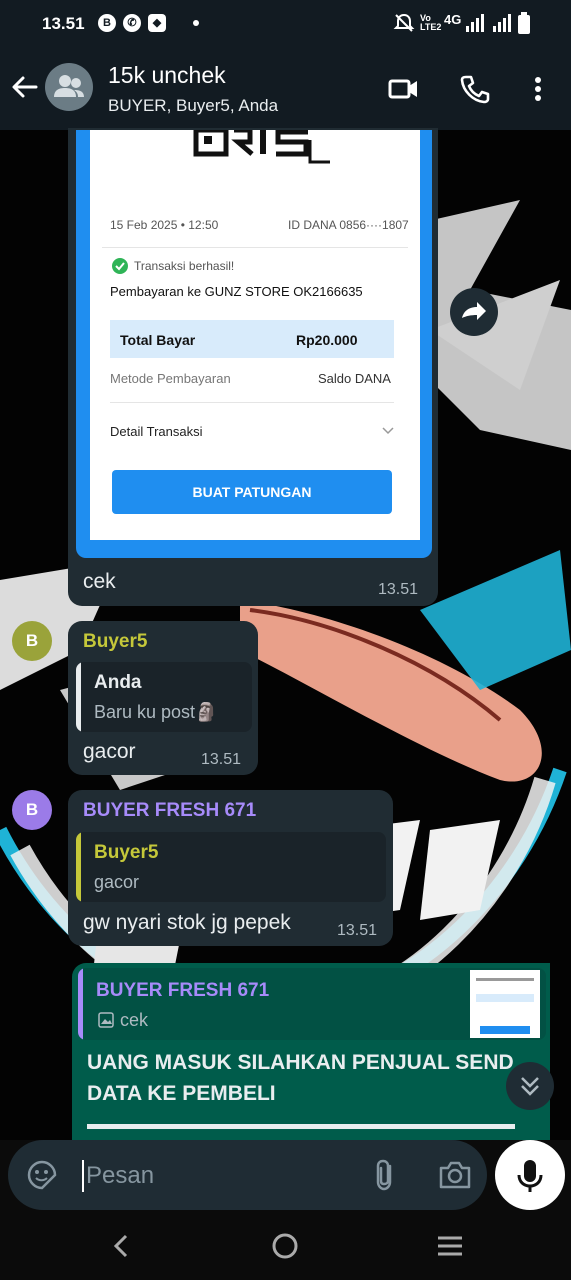 The image size is (571, 1280). Describe the element at coordinates (301, 1126) in the screenshot. I see `message-underline` at that location.